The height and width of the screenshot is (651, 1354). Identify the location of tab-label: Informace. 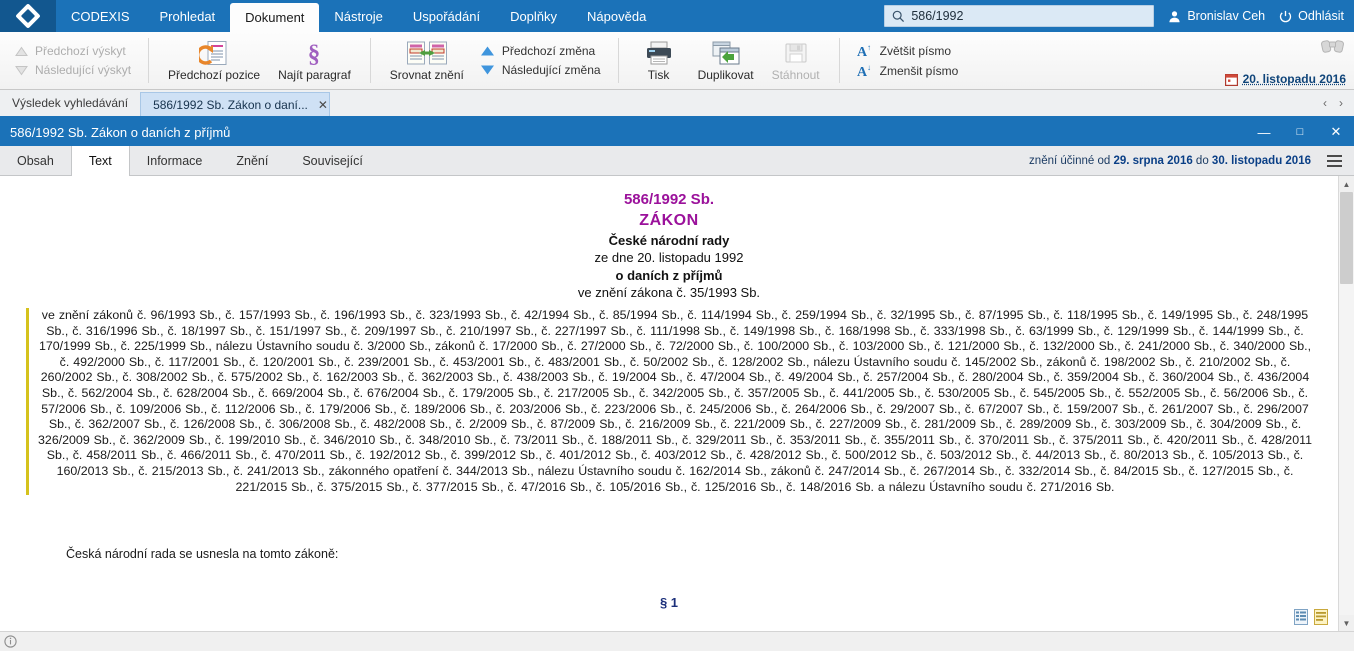
(174, 160).